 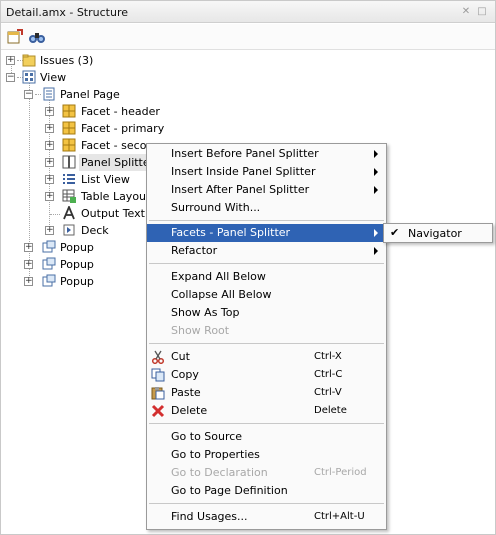 I want to click on tree-node-panel-page: − Panel Page, so click(x=101, y=94).